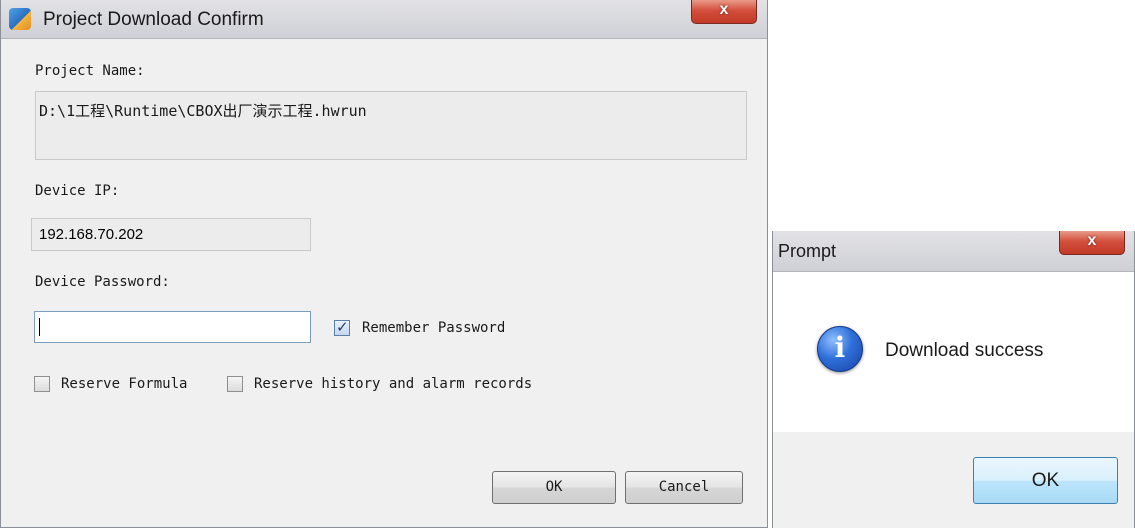 Image resolution: width=1135 pixels, height=528 pixels. Describe the element at coordinates (203, 111) in the screenshot. I see `project-name-value: D:\1工程\Runtime\CBOX出厂演示工程.hwrun` at that location.